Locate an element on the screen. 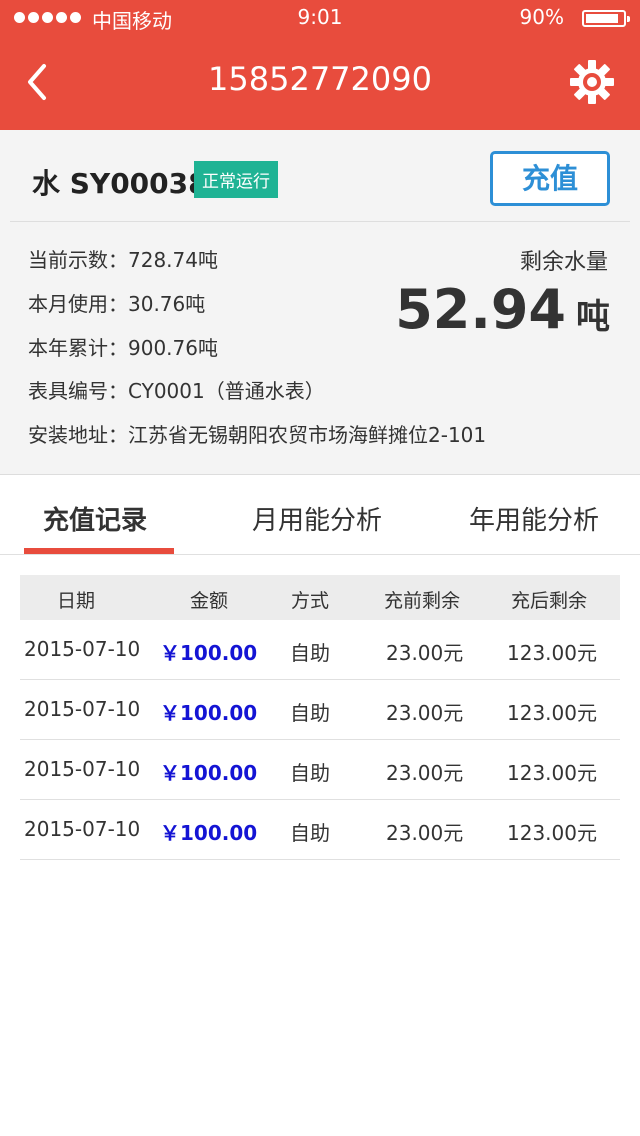 This screenshot has height=1136, width=640. tab-recharge-records: 充值记录 is located at coordinates (95, 518).